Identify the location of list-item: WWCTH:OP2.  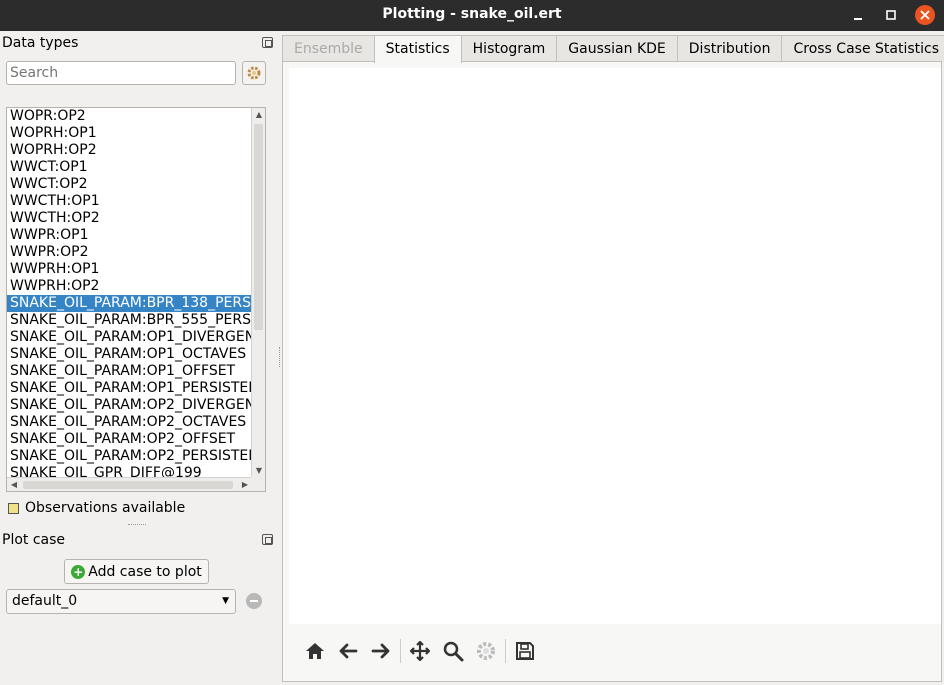
(129, 218).